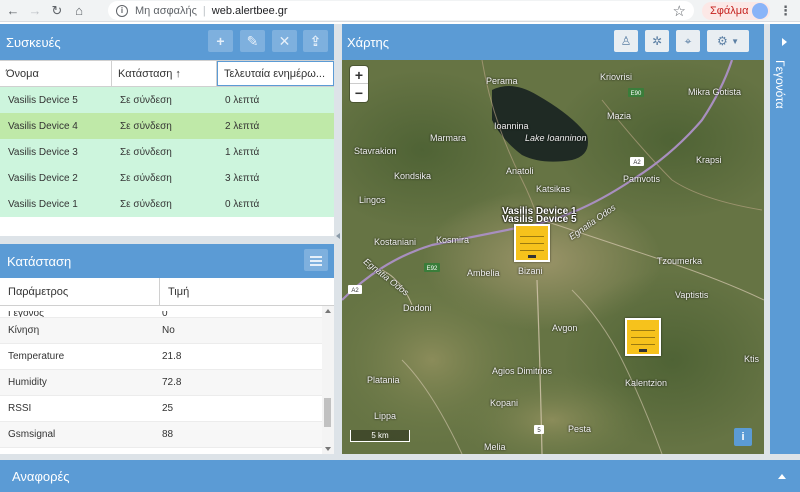 This screenshot has height=492, width=800. Describe the element at coordinates (495, 447) in the screenshot. I see `place-label: Melia` at that location.